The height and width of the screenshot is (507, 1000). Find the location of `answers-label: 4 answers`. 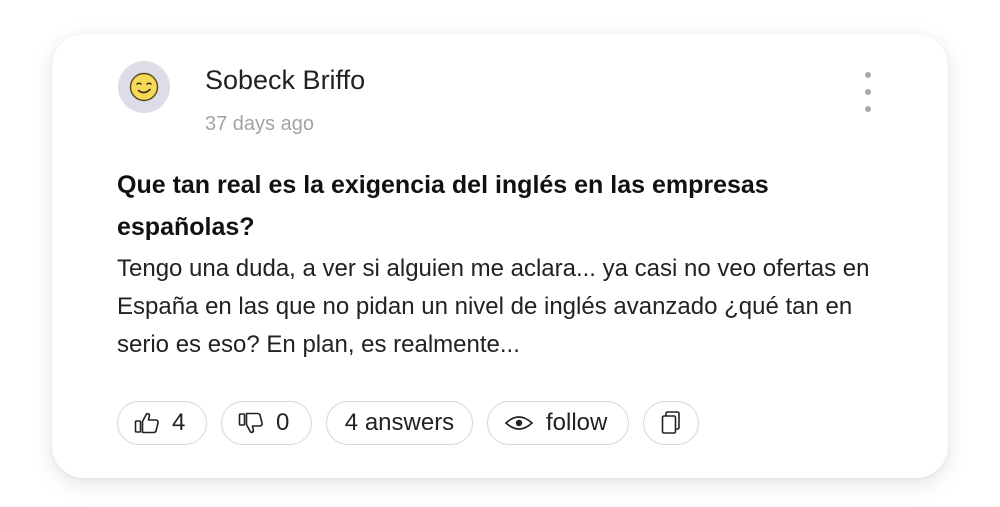

answers-label: 4 answers is located at coordinates (399, 422).